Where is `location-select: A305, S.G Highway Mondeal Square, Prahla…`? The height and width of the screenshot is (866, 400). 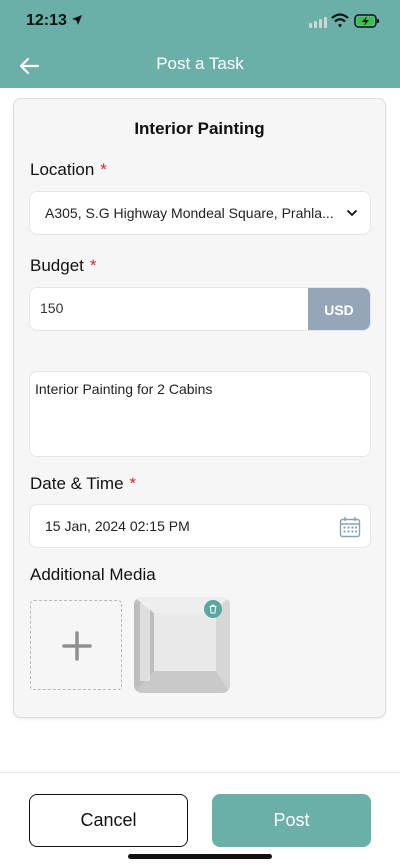
location-select: A305, S.G Highway Mondeal Square, Prahla… is located at coordinates (200, 213).